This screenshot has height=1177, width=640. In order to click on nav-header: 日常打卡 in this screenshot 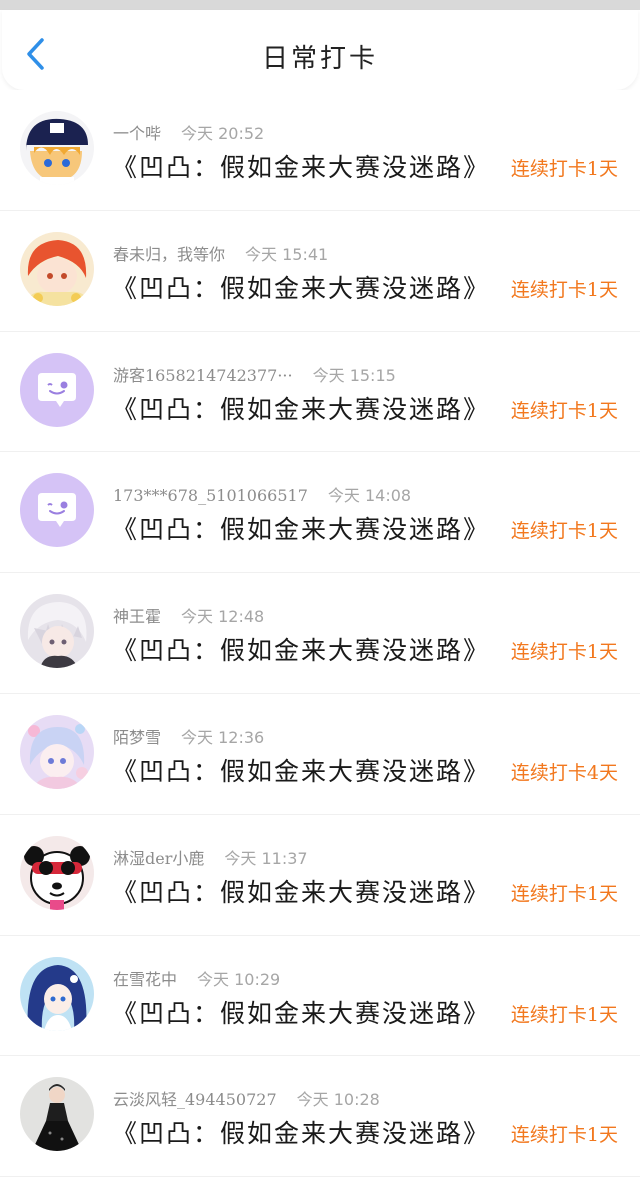, I will do `click(320, 50)`.